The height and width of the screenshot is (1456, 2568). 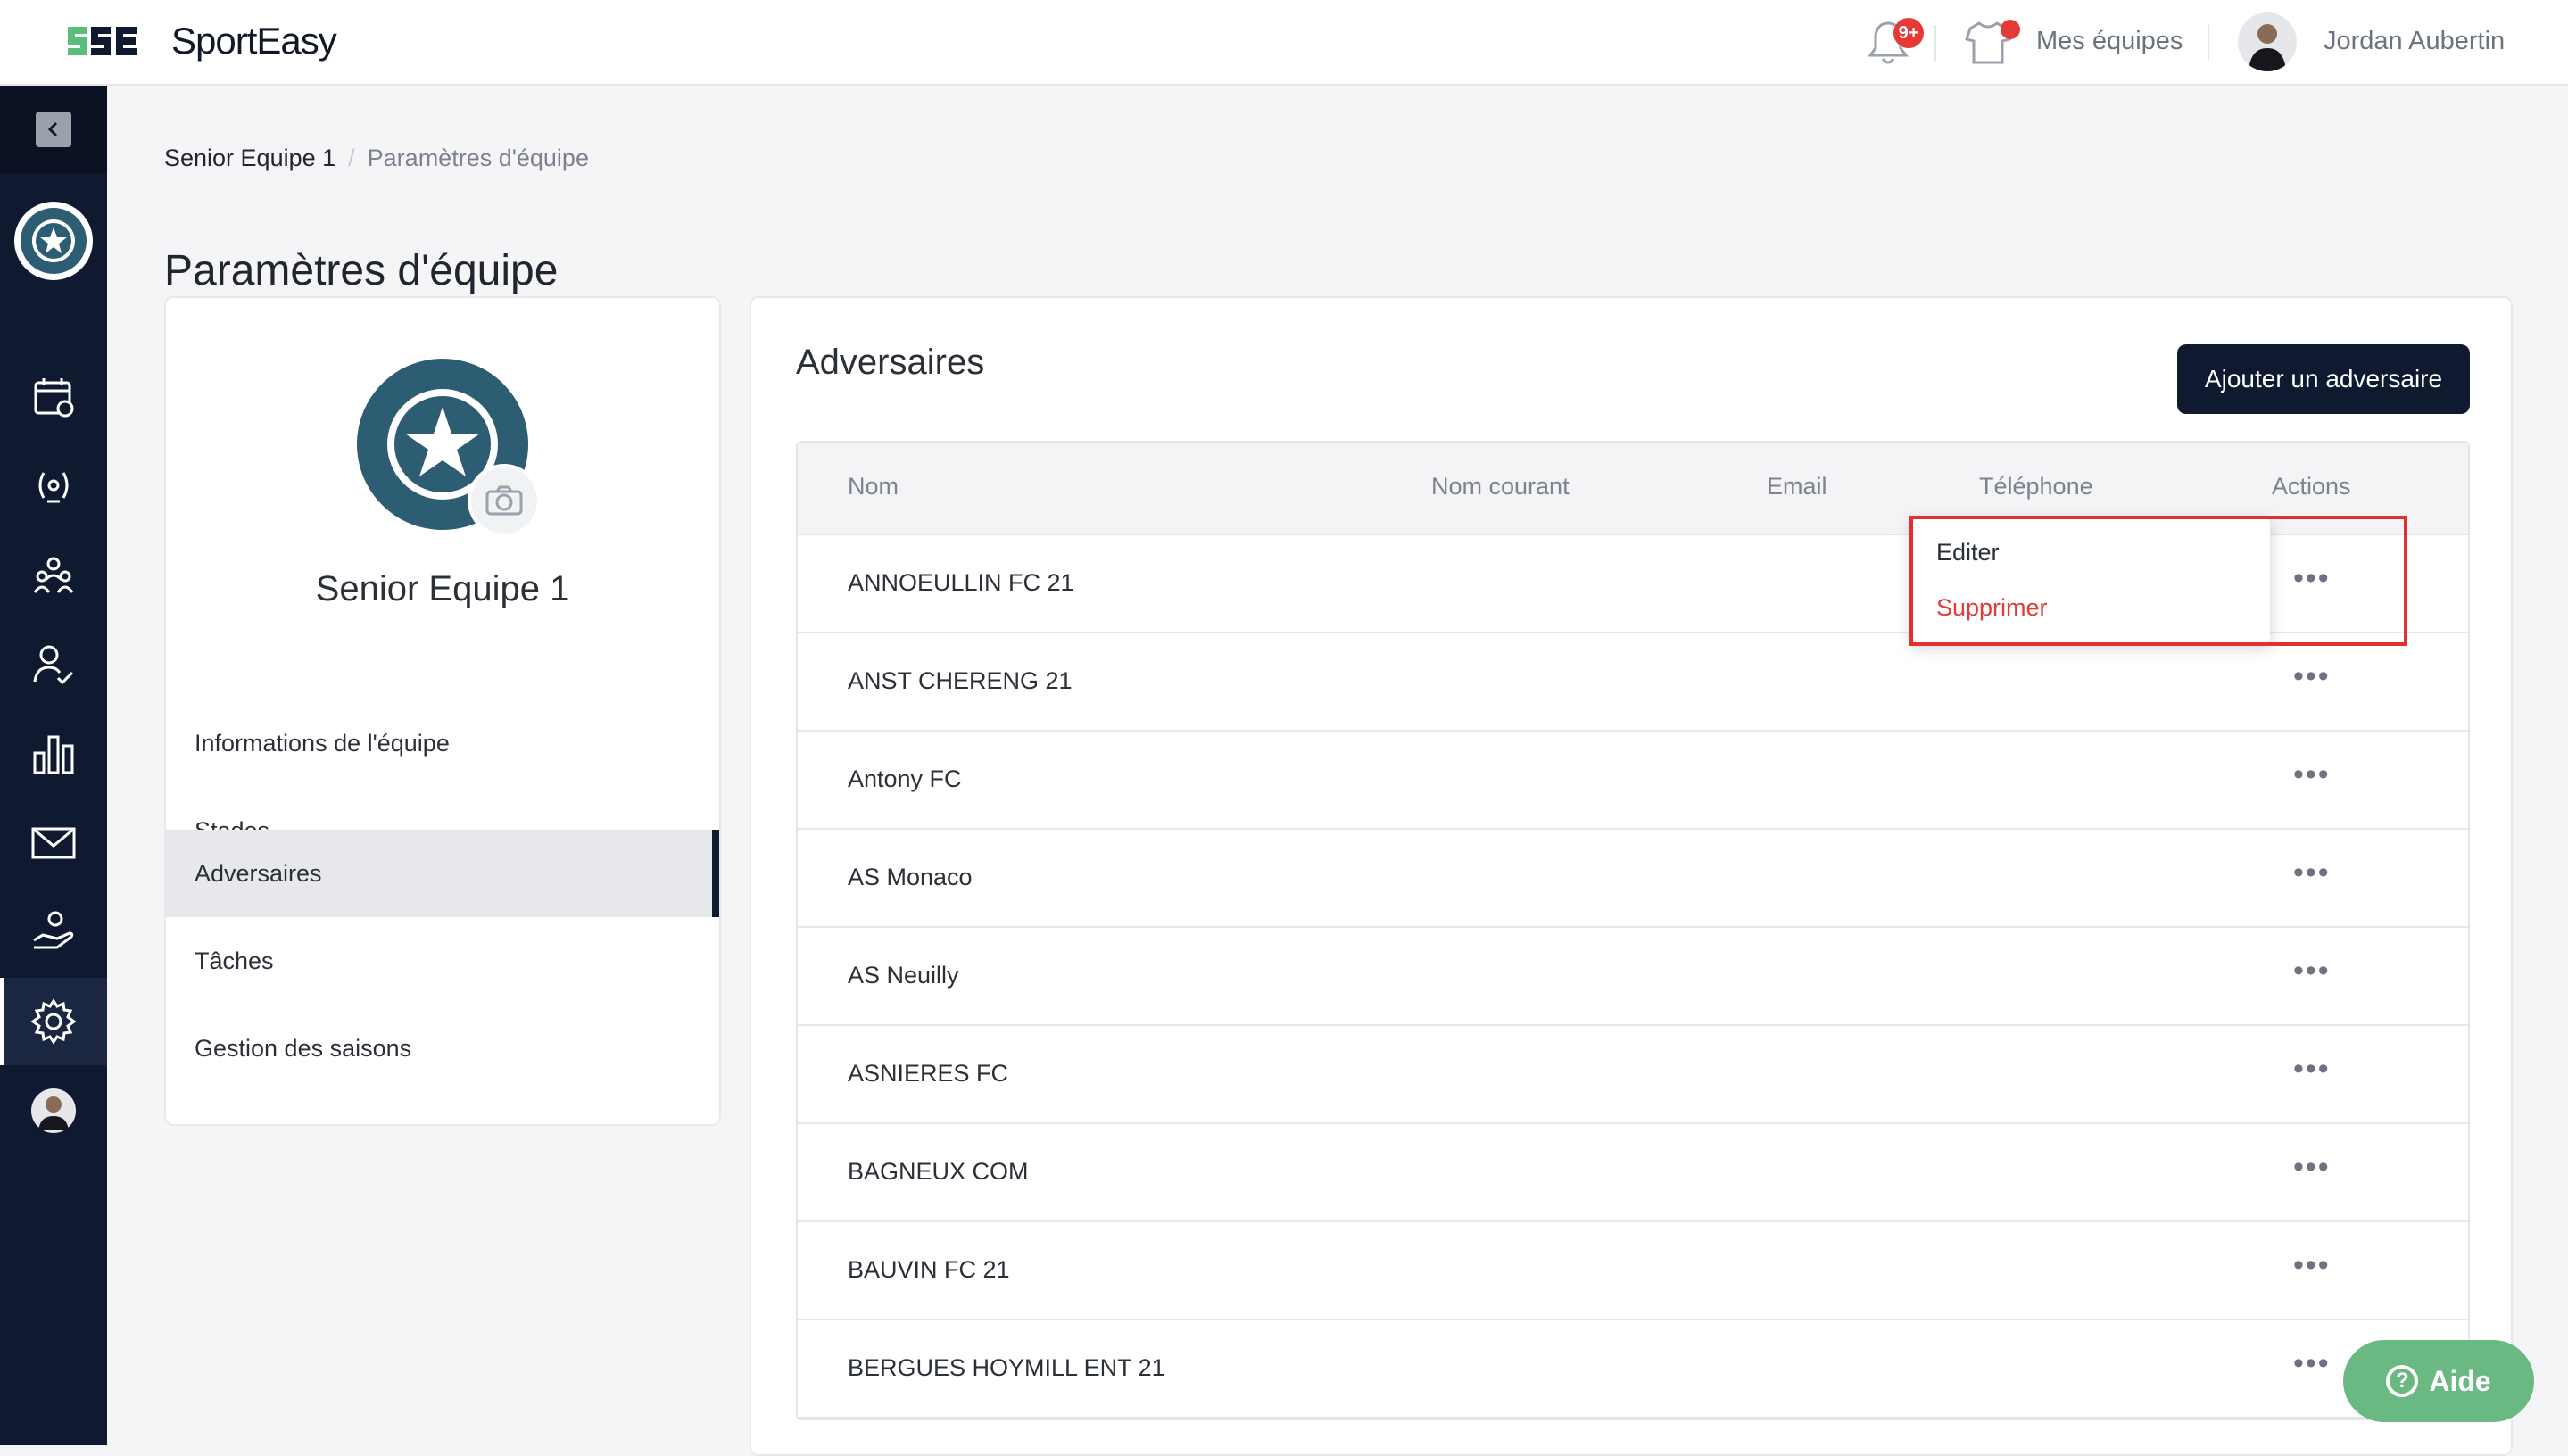 I want to click on sporteasy-logo-icon, so click(x=102, y=41).